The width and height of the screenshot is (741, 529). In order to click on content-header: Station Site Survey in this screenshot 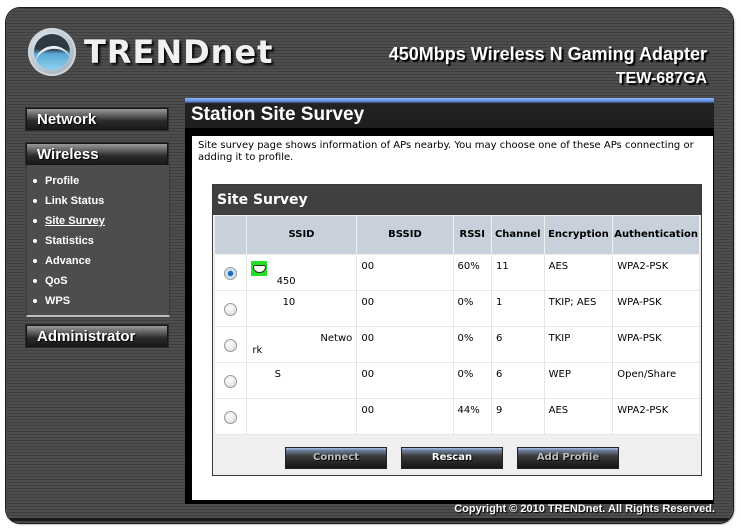, I will do `click(449, 113)`.